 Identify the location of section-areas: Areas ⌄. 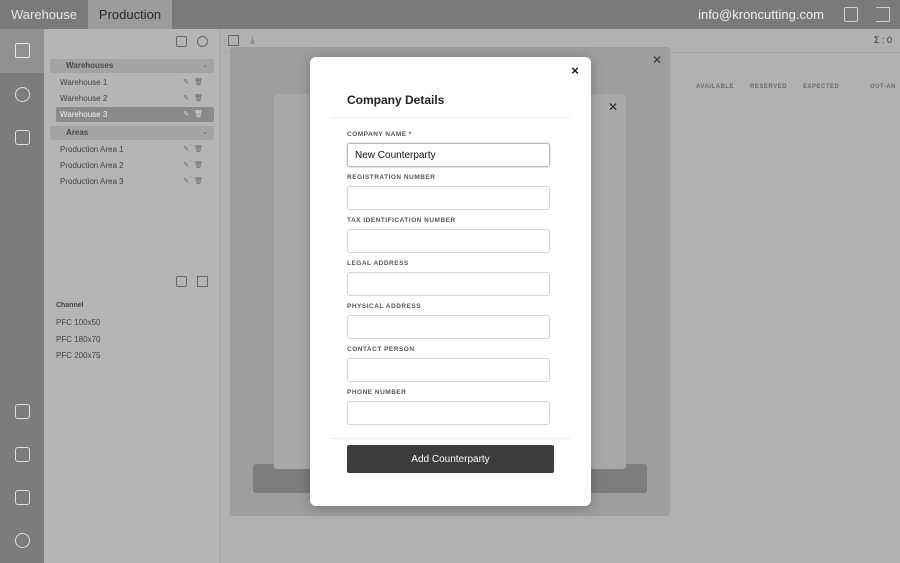
(132, 133).